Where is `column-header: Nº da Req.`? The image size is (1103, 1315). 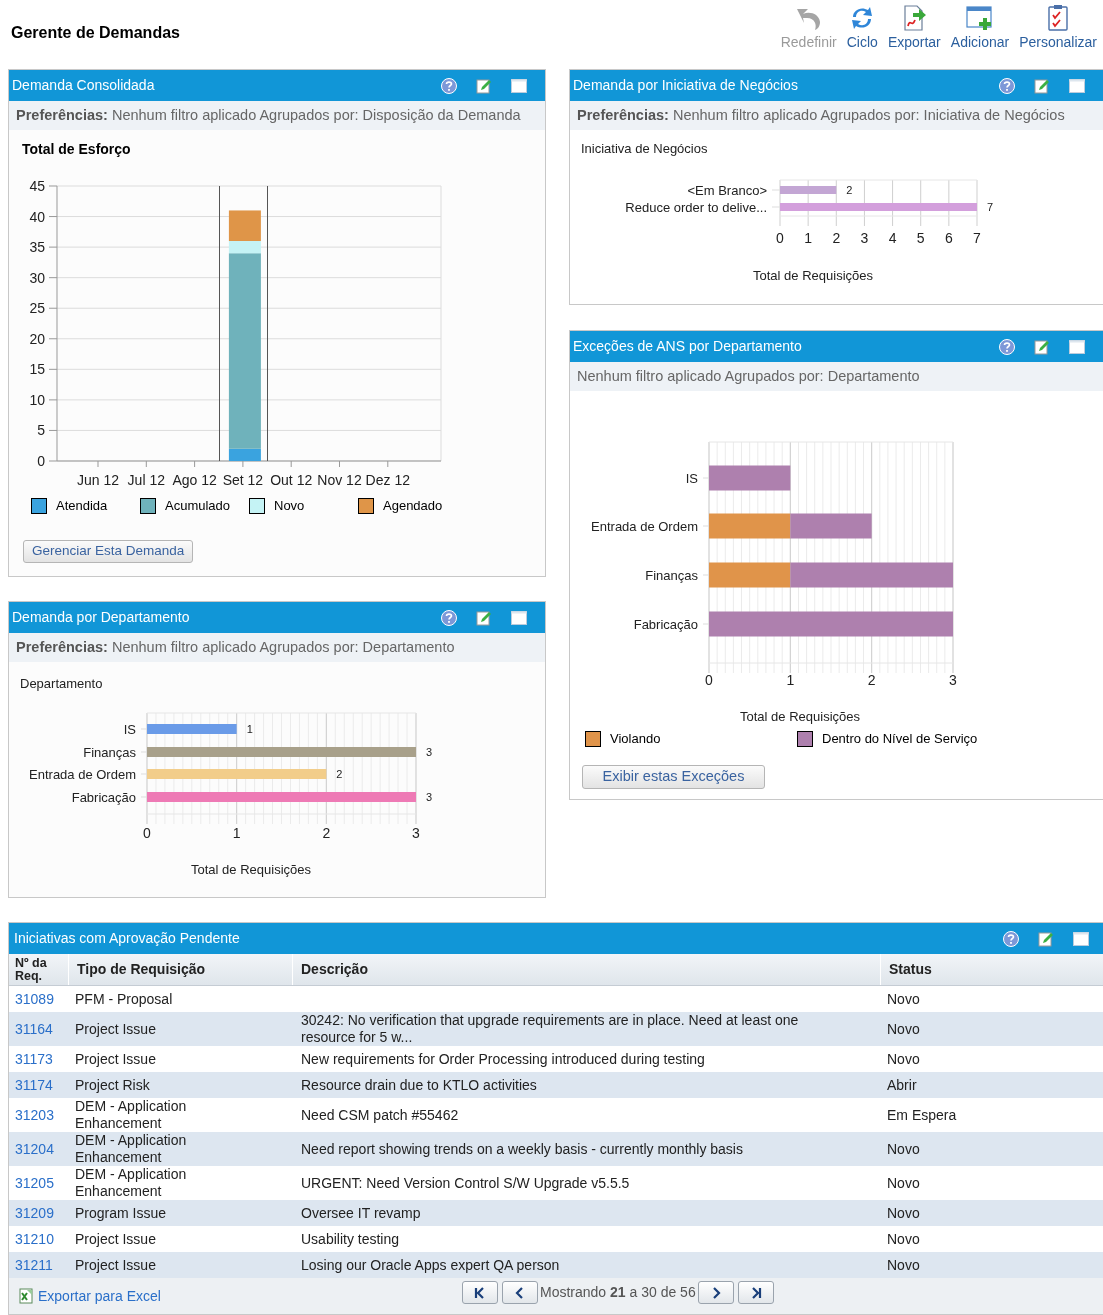 column-header: Nº da Req. is located at coordinates (39, 969).